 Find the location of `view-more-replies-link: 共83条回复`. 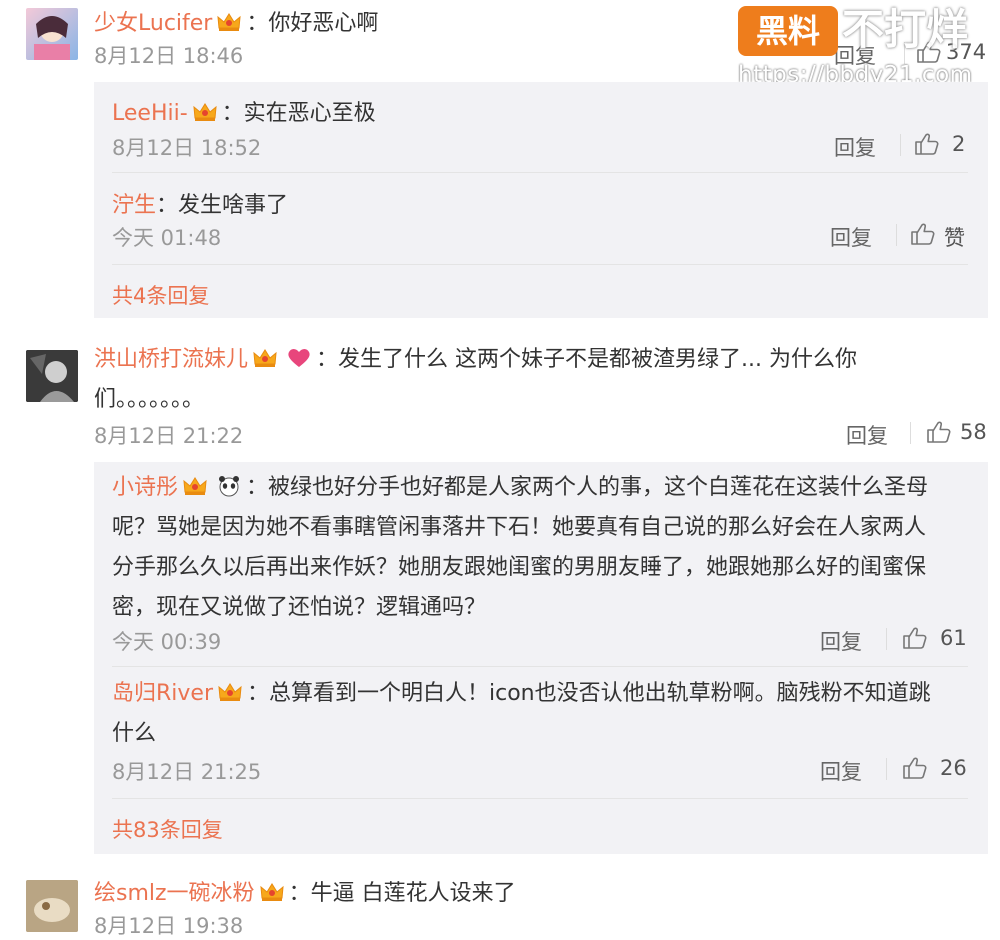

view-more-replies-link: 共83条回复 is located at coordinates (167, 829).